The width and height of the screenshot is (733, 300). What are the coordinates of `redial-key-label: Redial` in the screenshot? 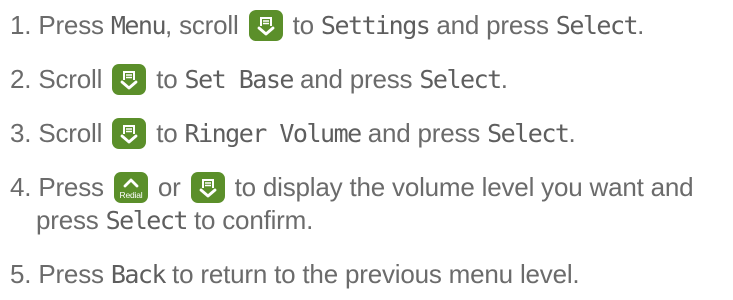 It's located at (130, 195).